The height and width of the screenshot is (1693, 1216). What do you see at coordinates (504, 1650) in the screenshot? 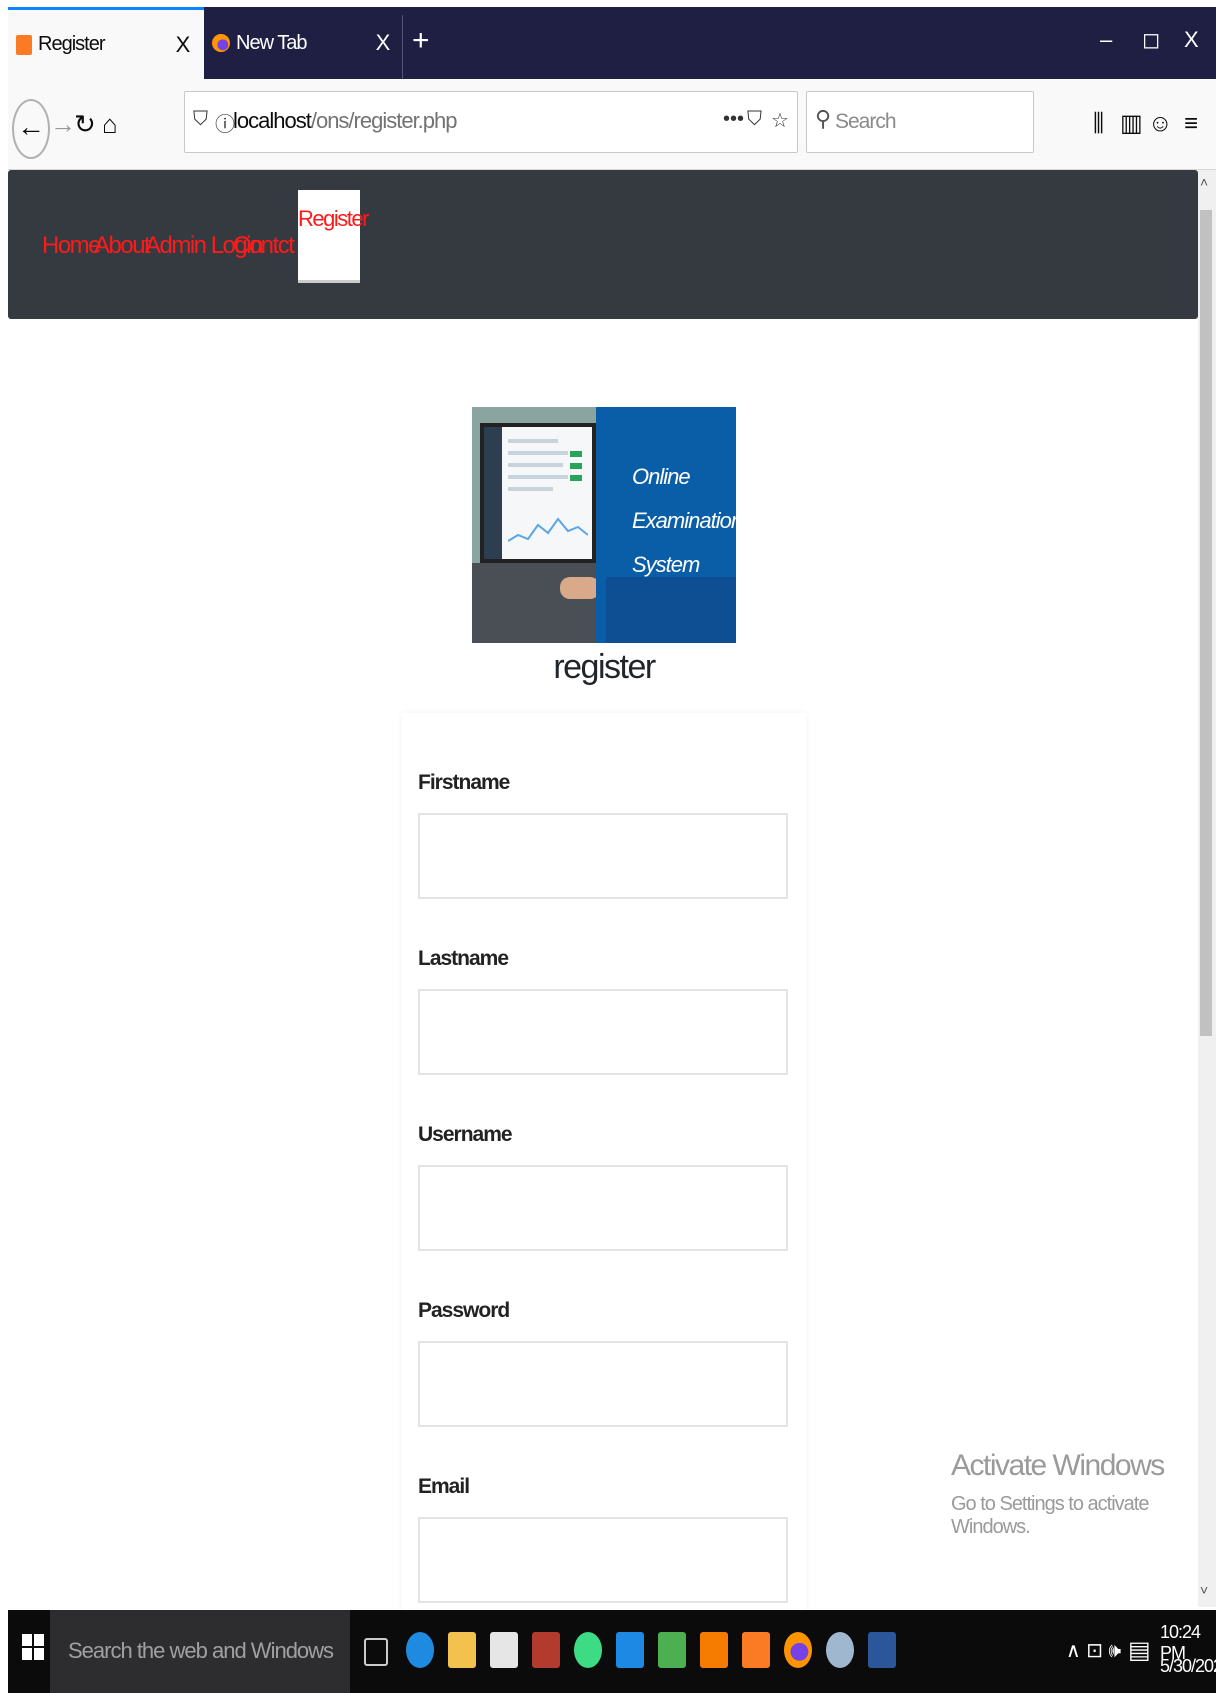
I see `store-icon` at bounding box center [504, 1650].